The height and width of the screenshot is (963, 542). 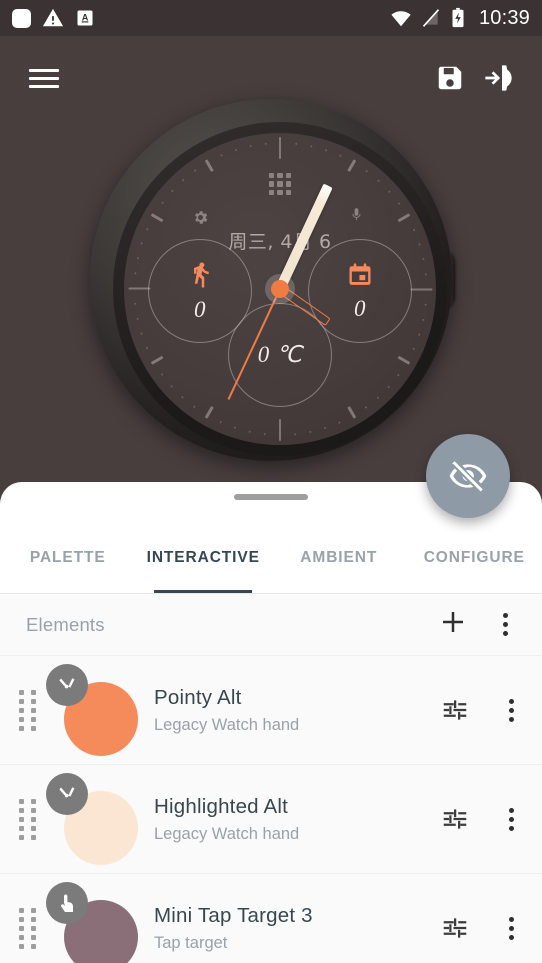 What do you see at coordinates (201, 217) in the screenshot?
I see `gear-icon` at bounding box center [201, 217].